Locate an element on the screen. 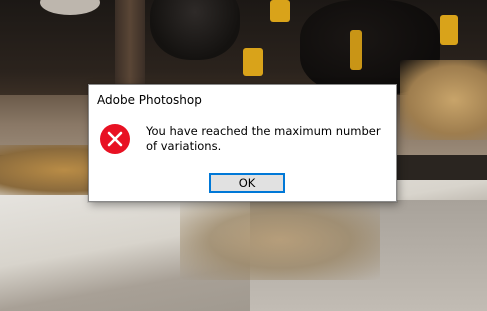 This screenshot has height=311, width=487. background-hay is located at coordinates (443, 100).